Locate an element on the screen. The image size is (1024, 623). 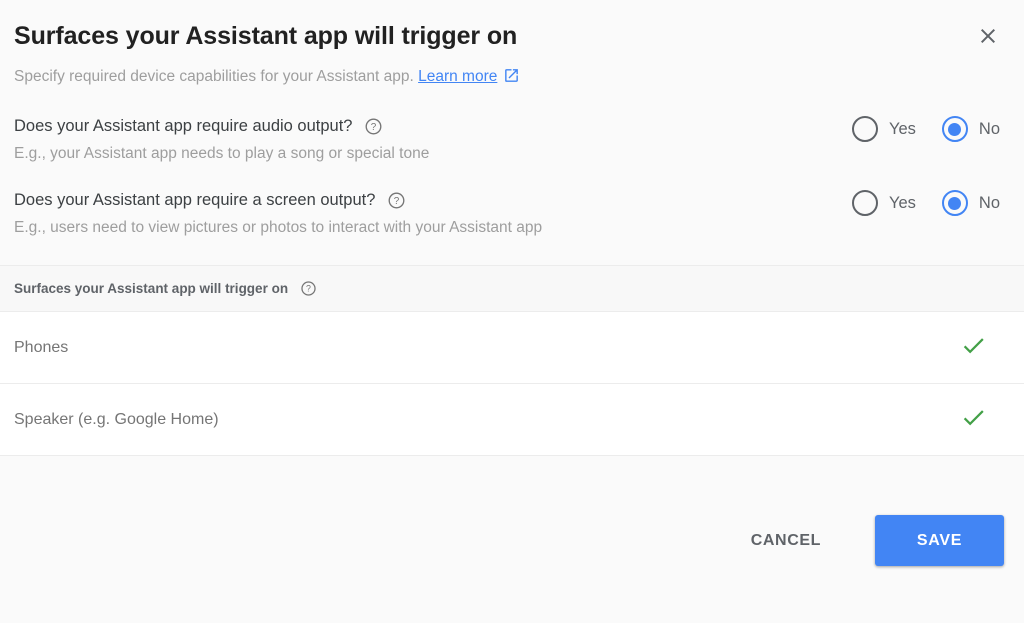
radio-option-audio-yes: Yes is located at coordinates (883, 129).